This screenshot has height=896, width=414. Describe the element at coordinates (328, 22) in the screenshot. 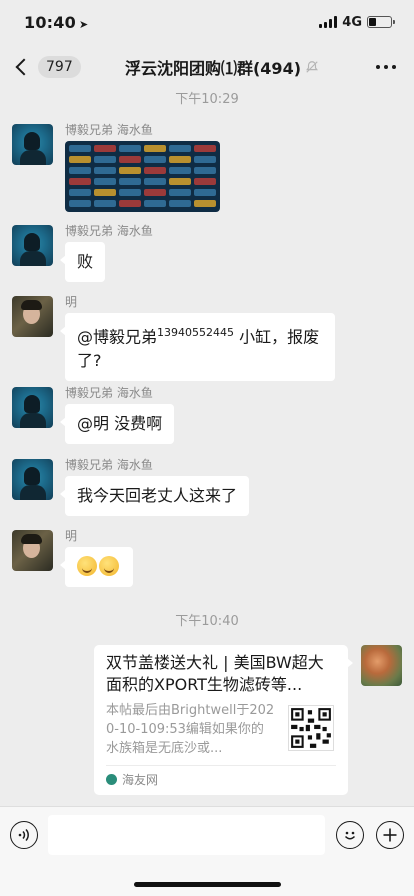

I see `cellular-signal-icon` at that location.